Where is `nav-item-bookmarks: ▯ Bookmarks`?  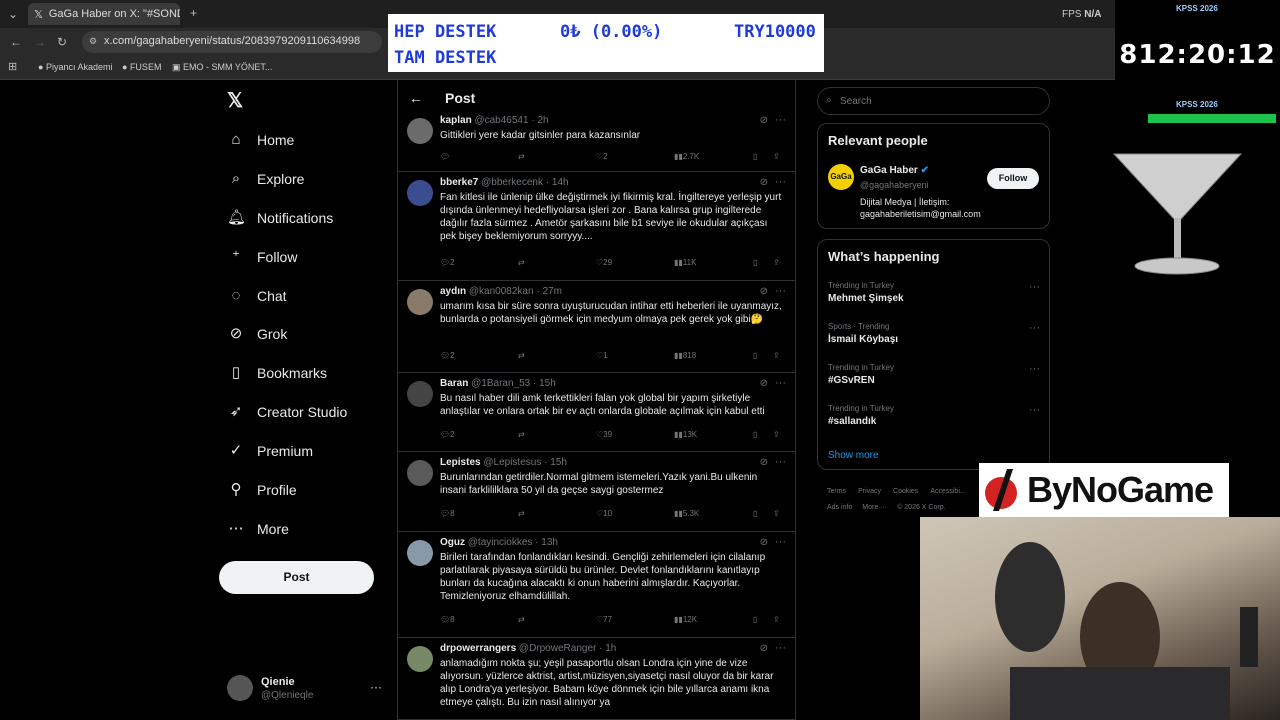 nav-item-bookmarks: ▯ Bookmarks is located at coordinates (277, 373).